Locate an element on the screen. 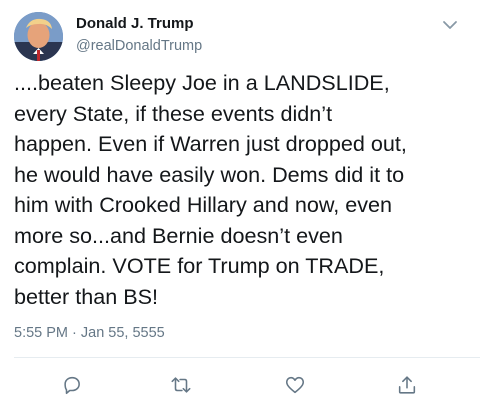  retweet-icon is located at coordinates (181, 385).